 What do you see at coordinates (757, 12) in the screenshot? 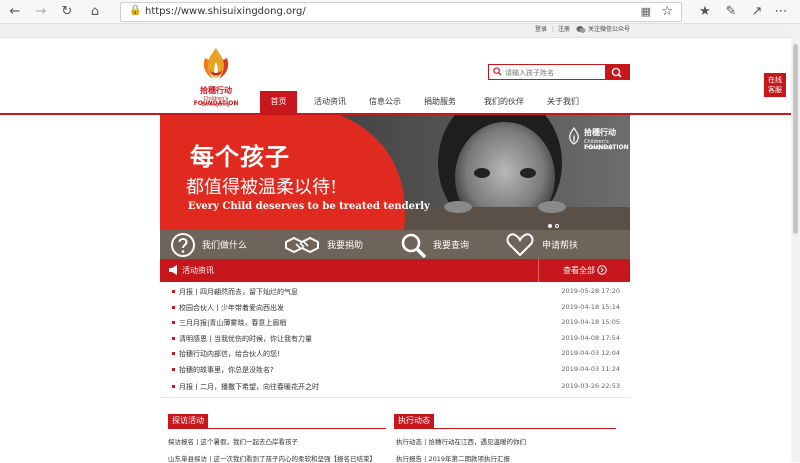
I see `share-icon: ↗` at bounding box center [757, 12].